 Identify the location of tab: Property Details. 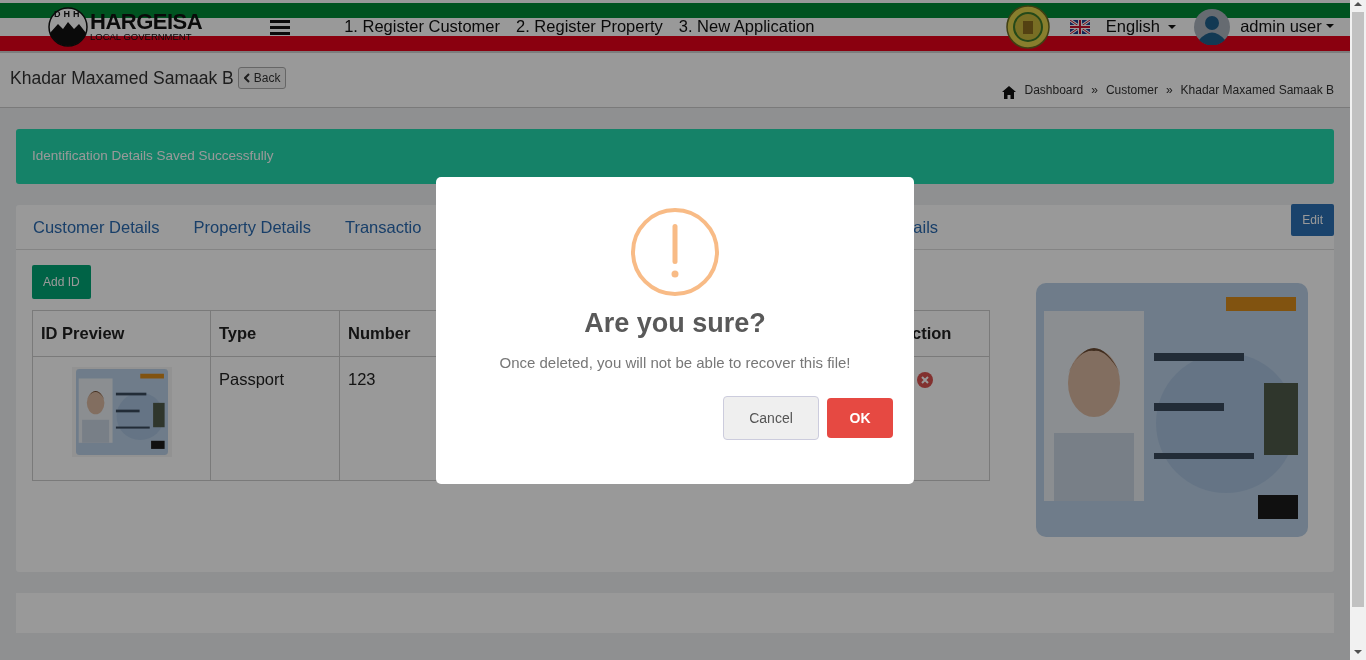
(252, 227).